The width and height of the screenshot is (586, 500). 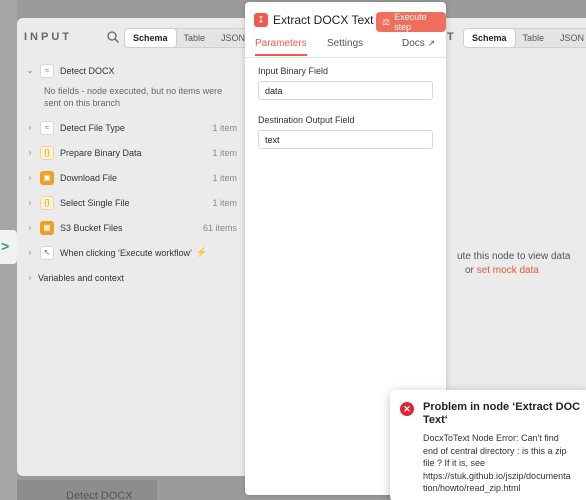 What do you see at coordinates (81, 277) in the screenshot?
I see `tree-item-label: Variables and context` at bounding box center [81, 277].